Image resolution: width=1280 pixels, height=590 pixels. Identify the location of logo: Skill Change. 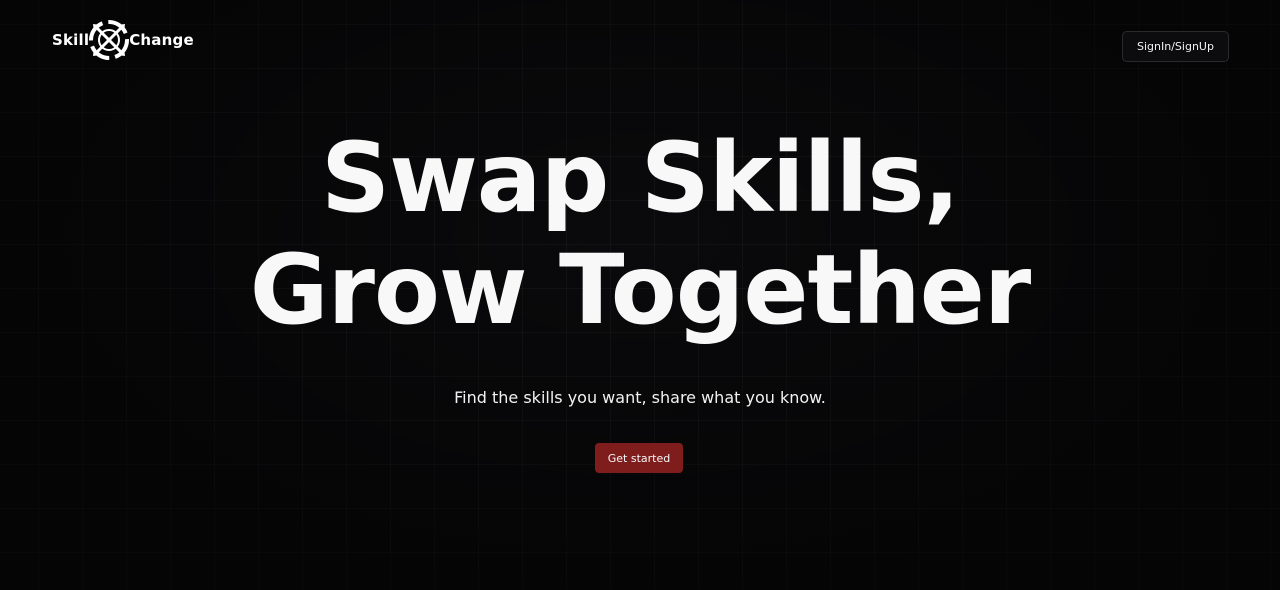
(123, 40).